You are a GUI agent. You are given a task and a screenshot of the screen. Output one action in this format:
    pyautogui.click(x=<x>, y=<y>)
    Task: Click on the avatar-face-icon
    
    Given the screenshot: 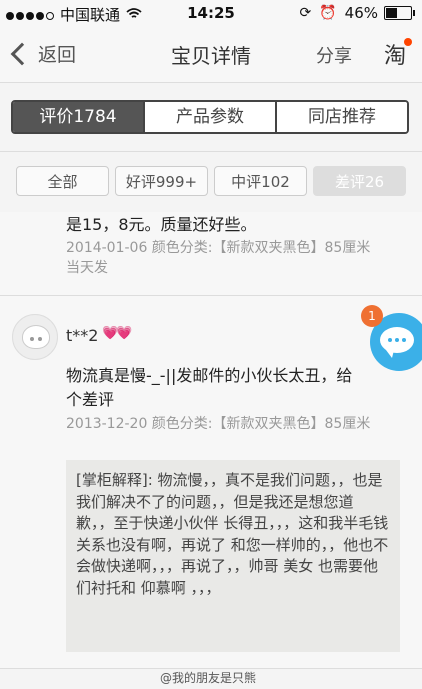 What is the action you would take?
    pyautogui.click(x=36, y=337)
    